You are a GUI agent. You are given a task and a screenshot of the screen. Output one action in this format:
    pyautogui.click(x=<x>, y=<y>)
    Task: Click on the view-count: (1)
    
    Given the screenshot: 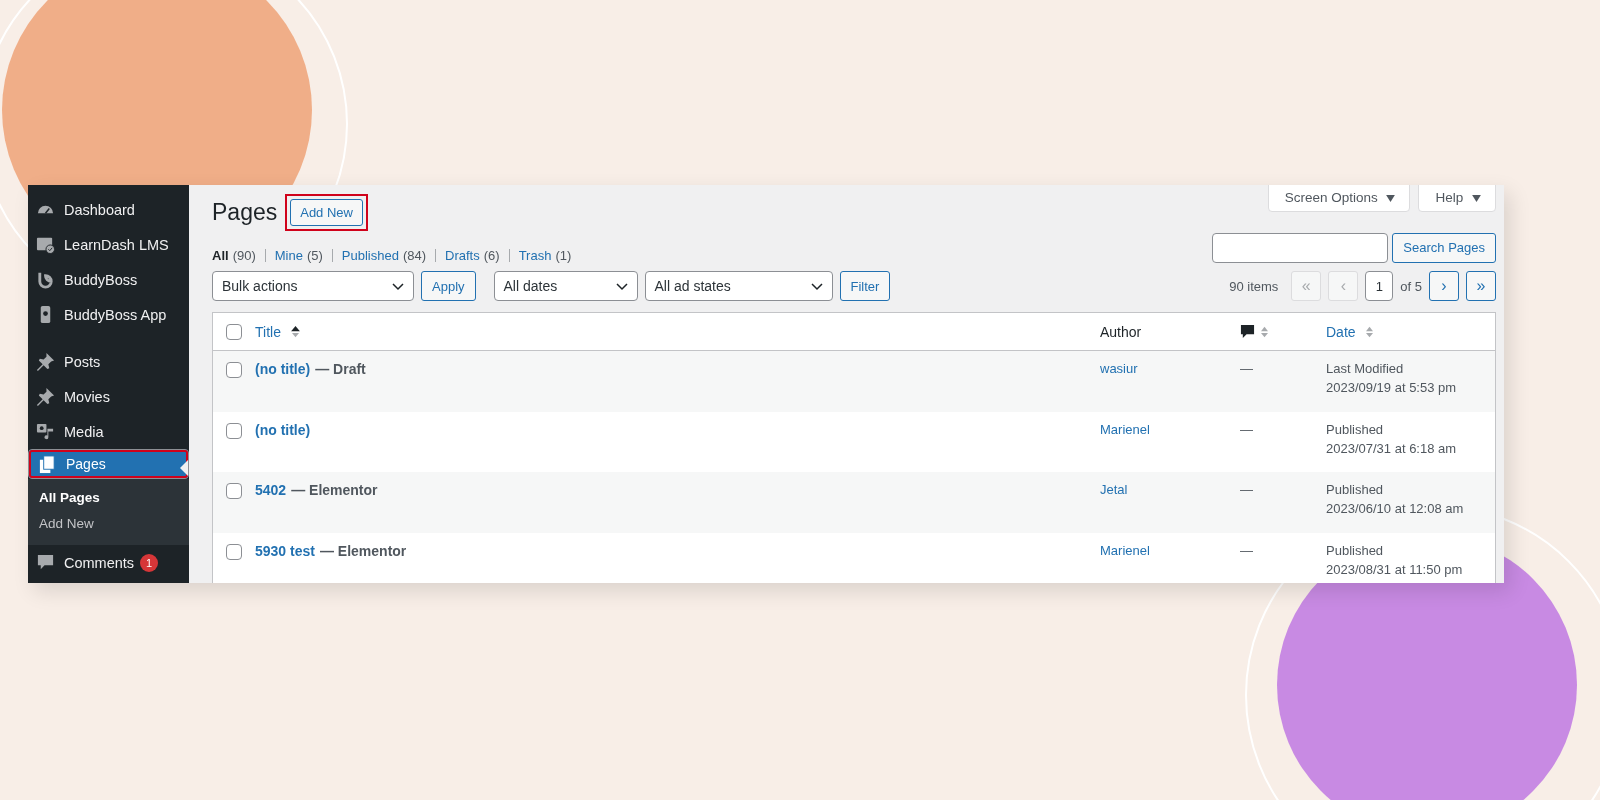 What is the action you would take?
    pyautogui.click(x=563, y=255)
    